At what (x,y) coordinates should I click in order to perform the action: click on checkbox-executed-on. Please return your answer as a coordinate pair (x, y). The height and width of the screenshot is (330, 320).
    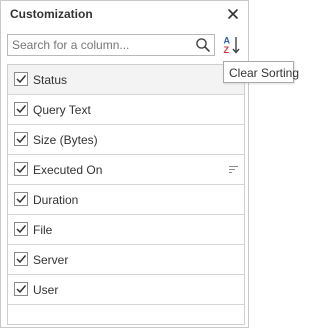
    Looking at the image, I should click on (21, 169).